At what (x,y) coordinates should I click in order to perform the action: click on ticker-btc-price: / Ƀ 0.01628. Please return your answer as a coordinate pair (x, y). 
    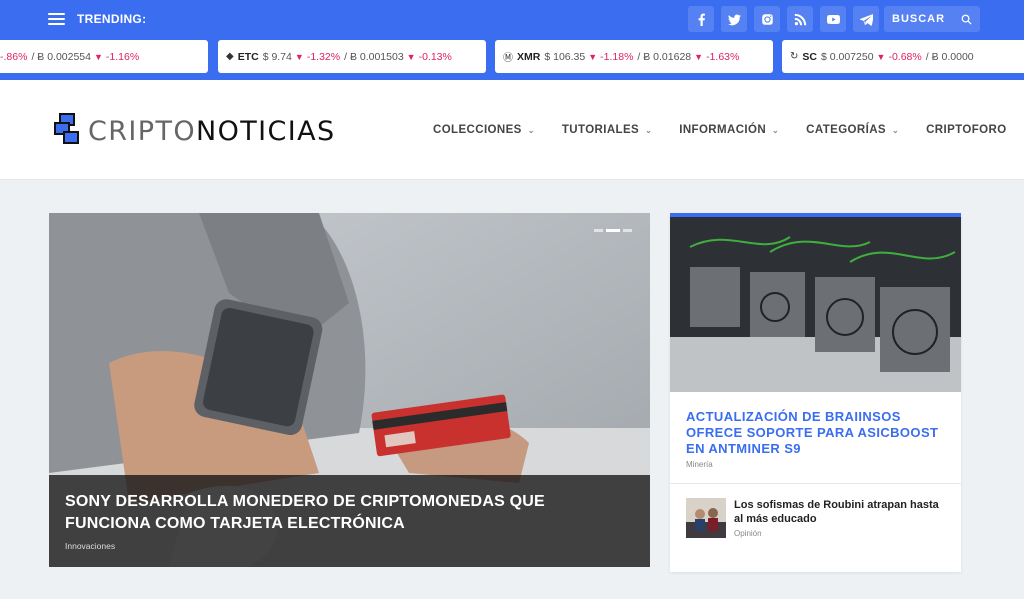
    Looking at the image, I should click on (664, 56).